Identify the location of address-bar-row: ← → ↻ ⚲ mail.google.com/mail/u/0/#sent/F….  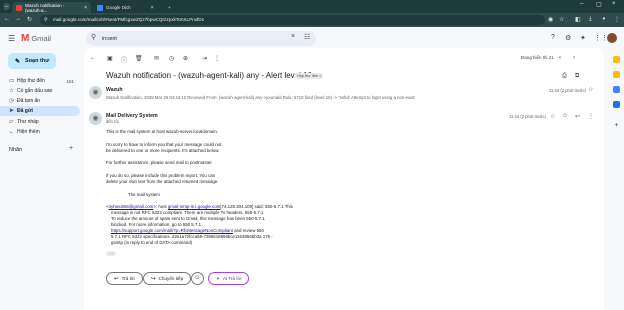
(312, 20).